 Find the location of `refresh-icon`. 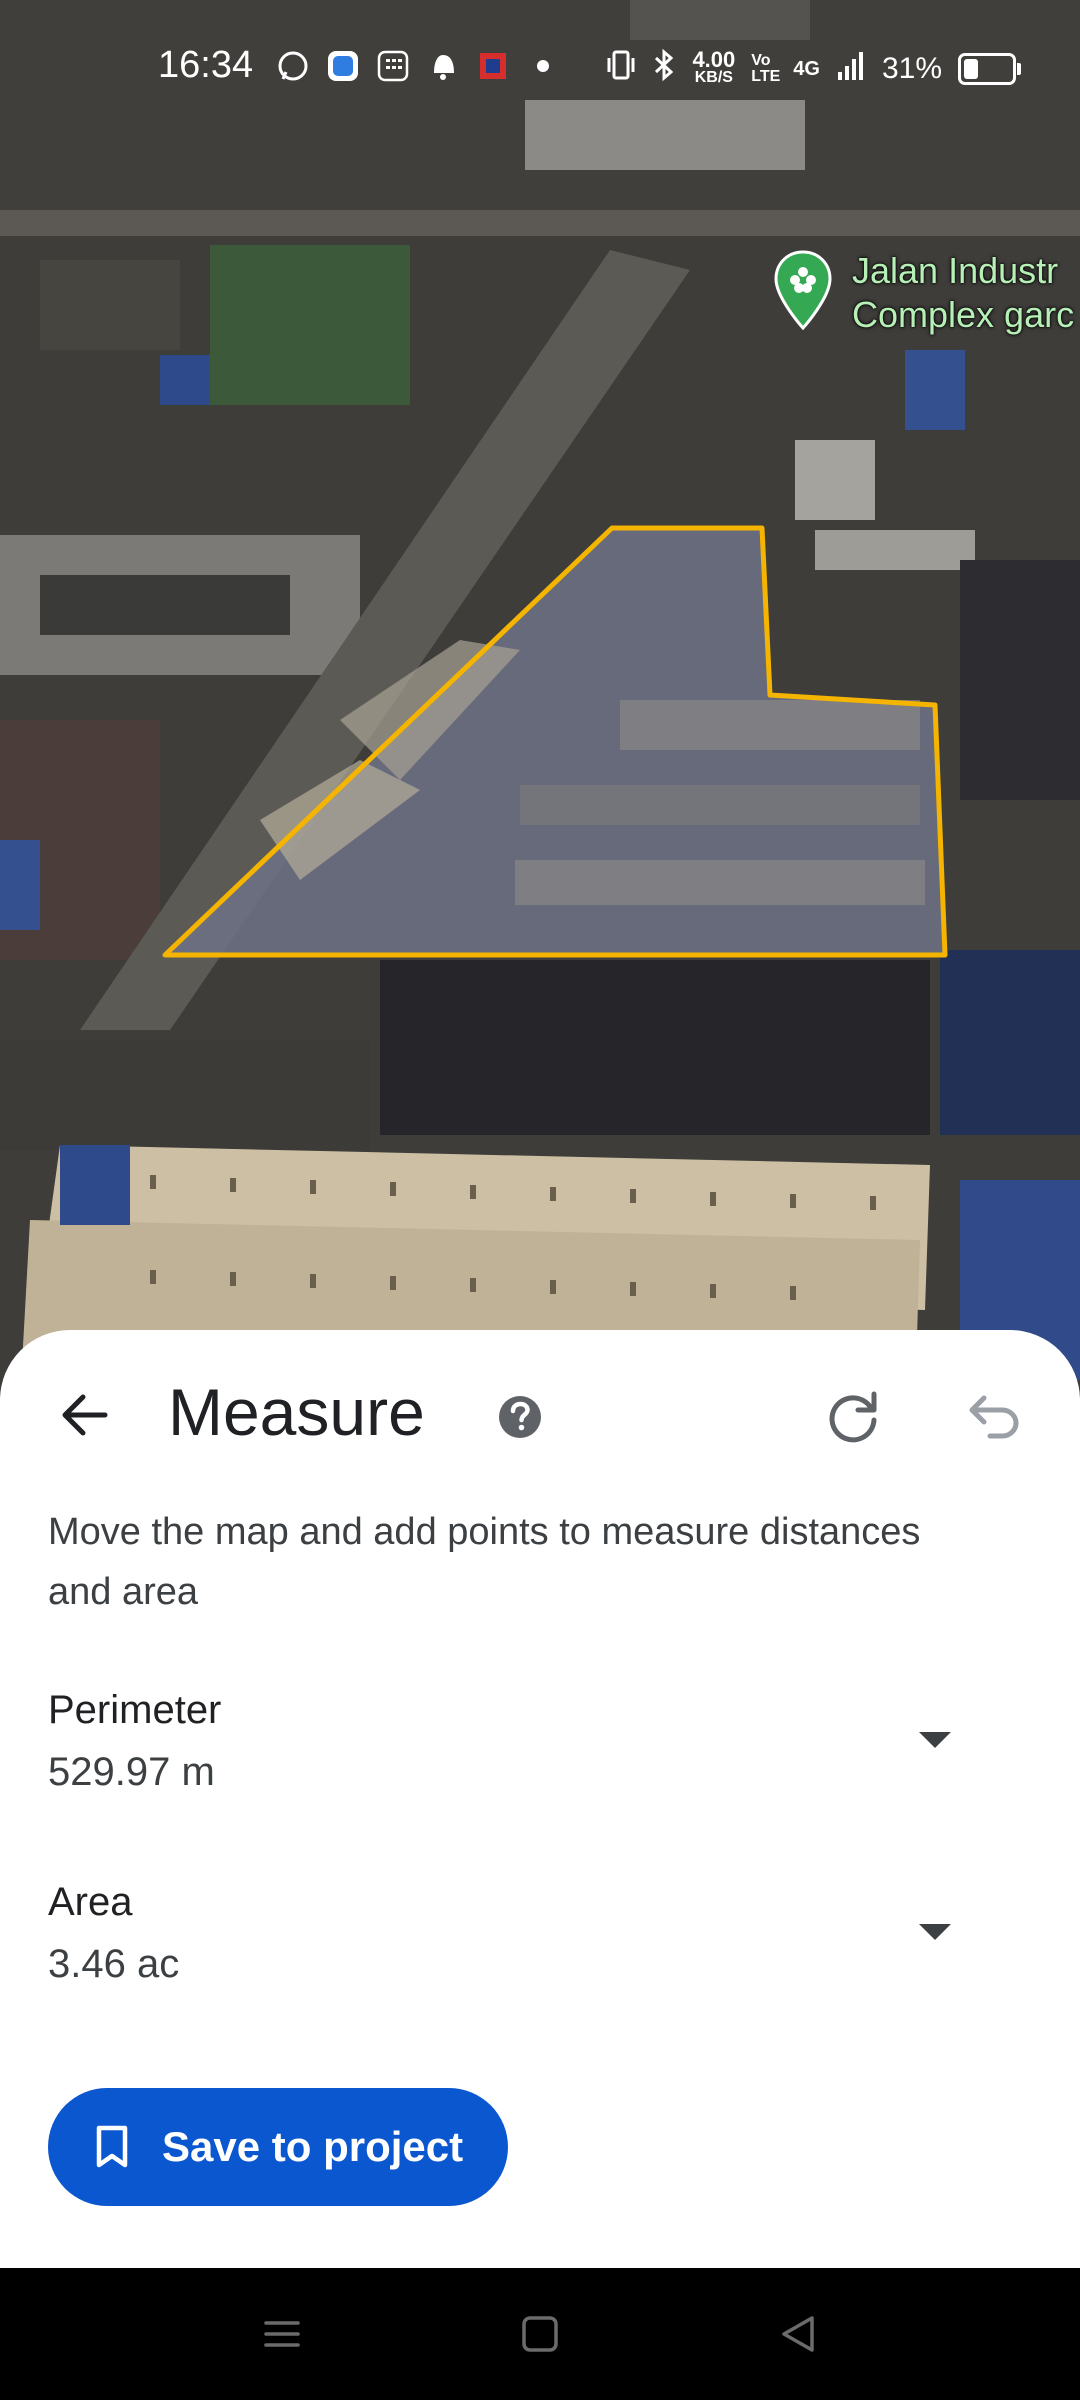

refresh-icon is located at coordinates (853, 1417).